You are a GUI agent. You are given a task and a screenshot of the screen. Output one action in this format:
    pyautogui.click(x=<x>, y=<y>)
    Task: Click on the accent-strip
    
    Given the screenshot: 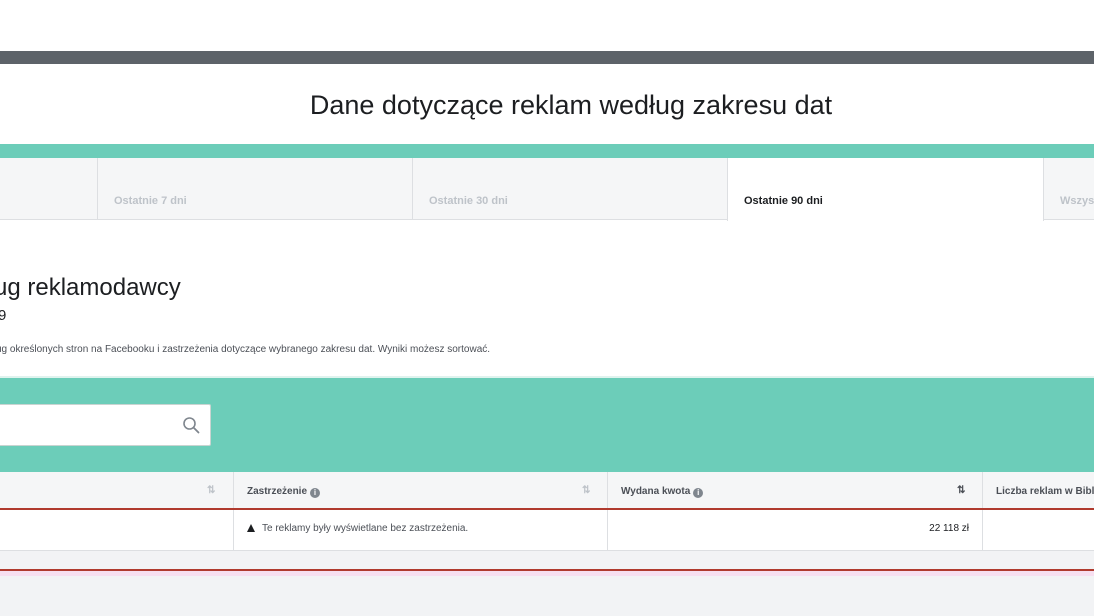 What is the action you would take?
    pyautogui.click(x=547, y=151)
    